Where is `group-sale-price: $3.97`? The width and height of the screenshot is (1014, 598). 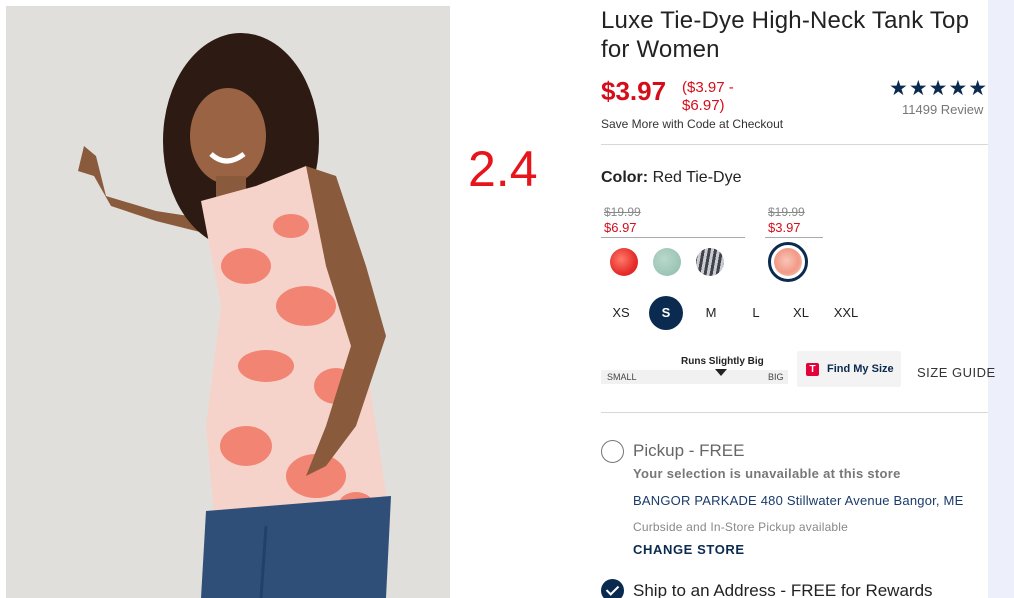 group-sale-price: $3.97 is located at coordinates (784, 227).